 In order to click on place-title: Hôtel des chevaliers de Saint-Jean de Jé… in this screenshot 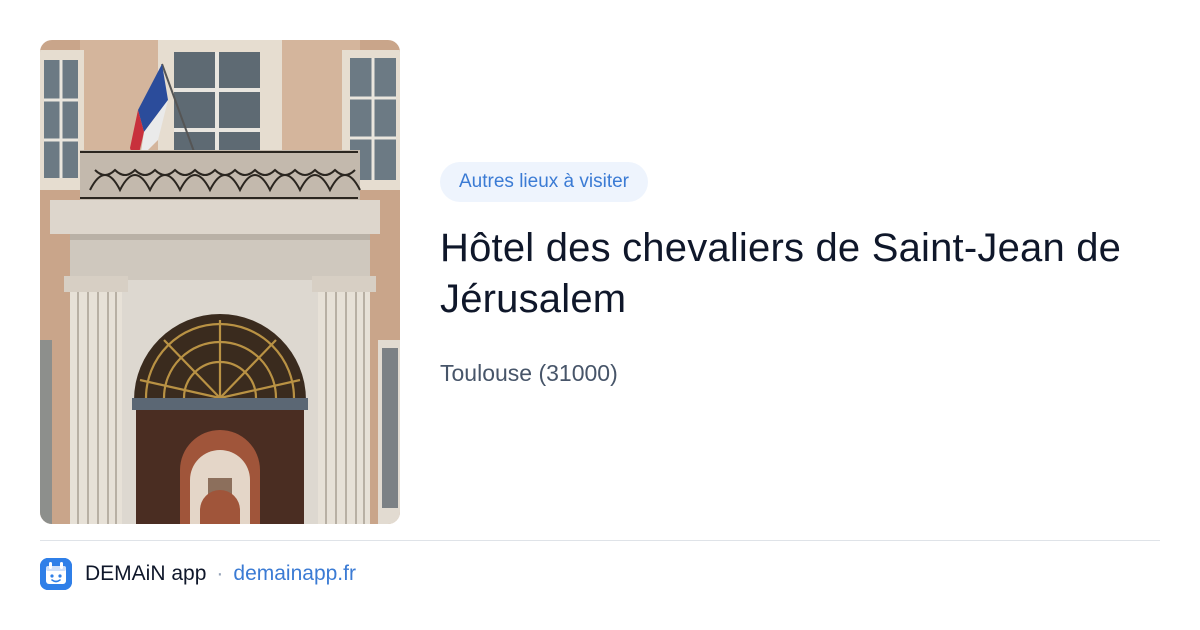, I will do `click(781, 273)`.